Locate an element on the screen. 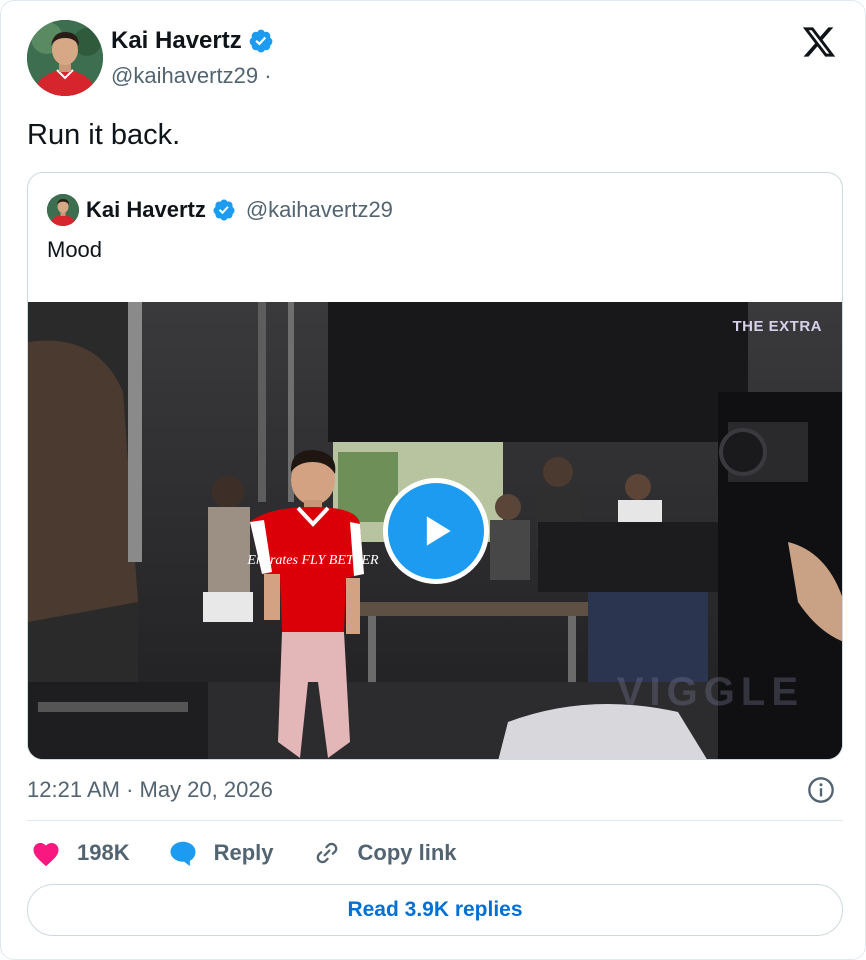  quoted-header: Kai Havertz @kaihavertz29 is located at coordinates (239, 210).